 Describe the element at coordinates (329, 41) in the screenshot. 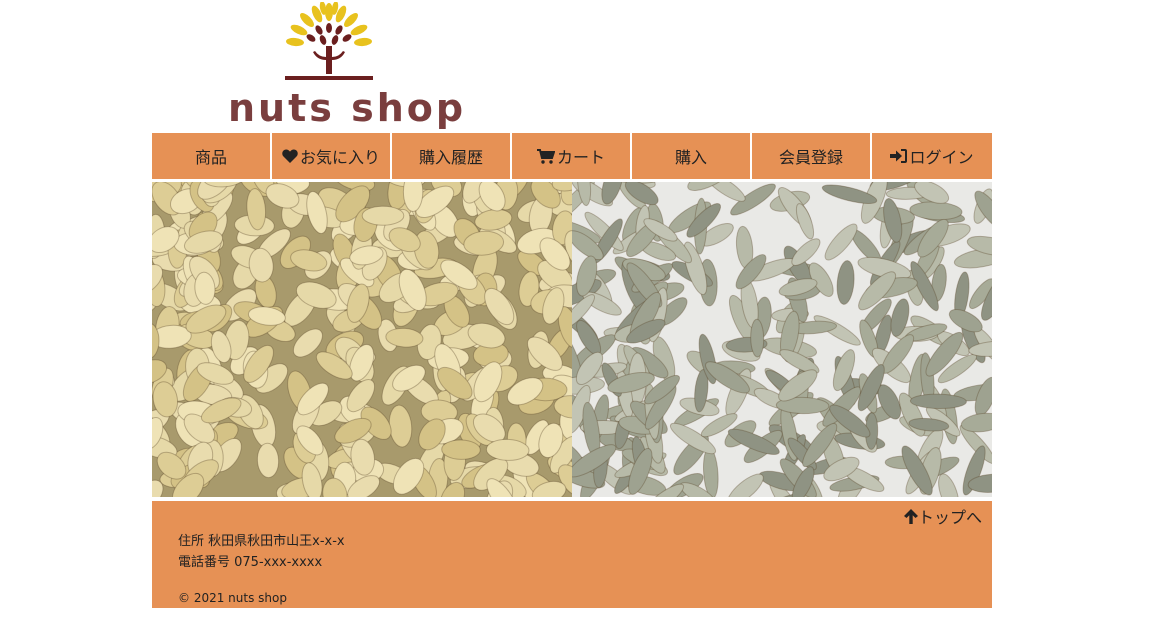

I see `tree-logo-icon` at that location.